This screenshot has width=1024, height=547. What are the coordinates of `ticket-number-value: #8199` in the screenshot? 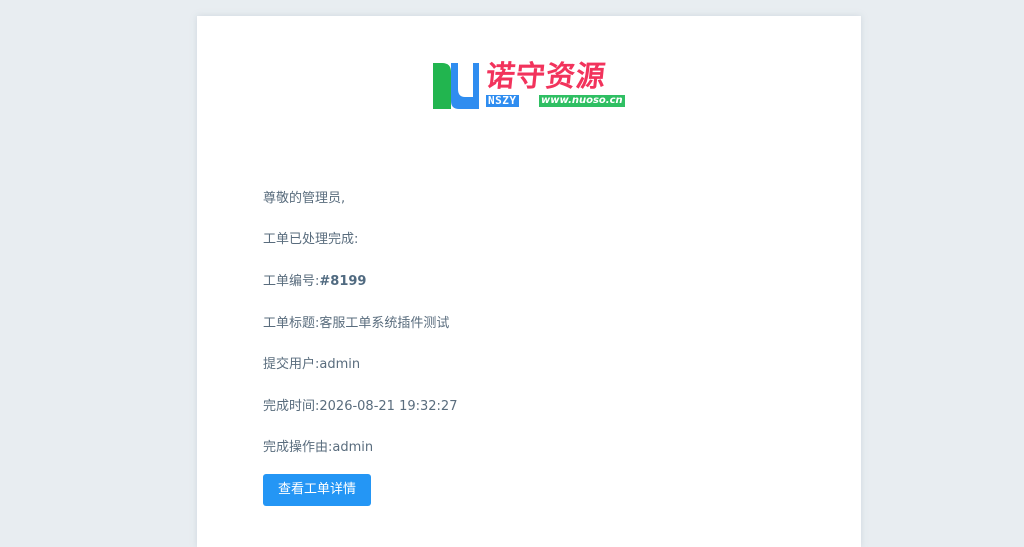 It's located at (343, 281).